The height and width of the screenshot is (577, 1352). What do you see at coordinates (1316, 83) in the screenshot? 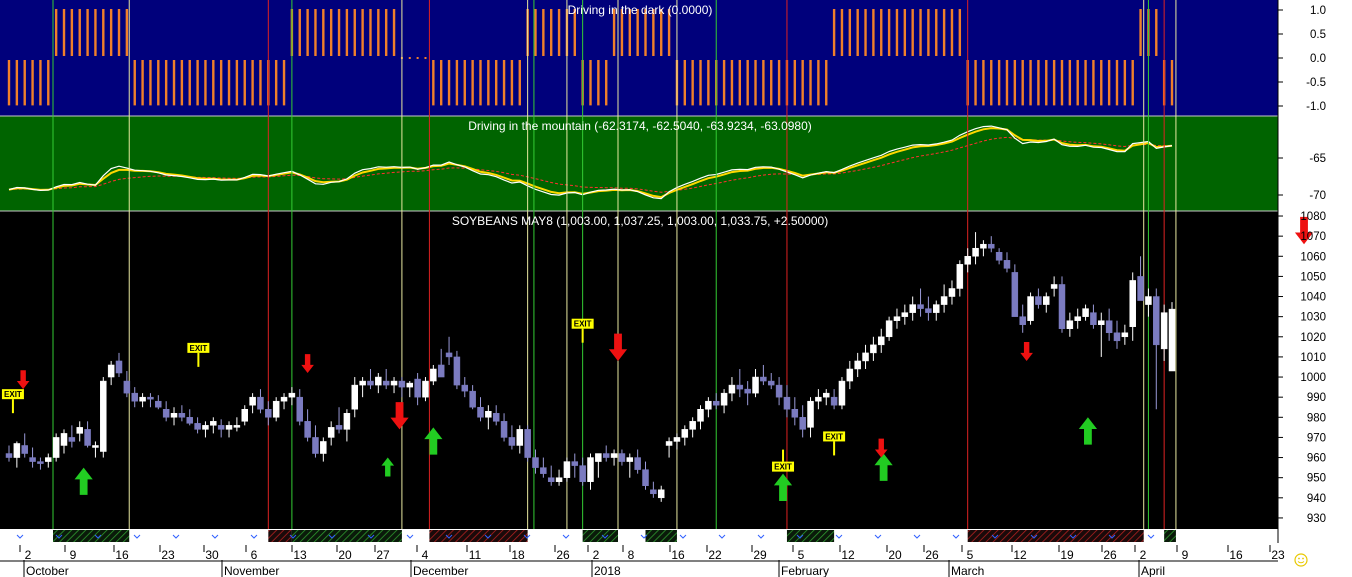
I see `dark-y-tick: -0.5` at bounding box center [1316, 83].